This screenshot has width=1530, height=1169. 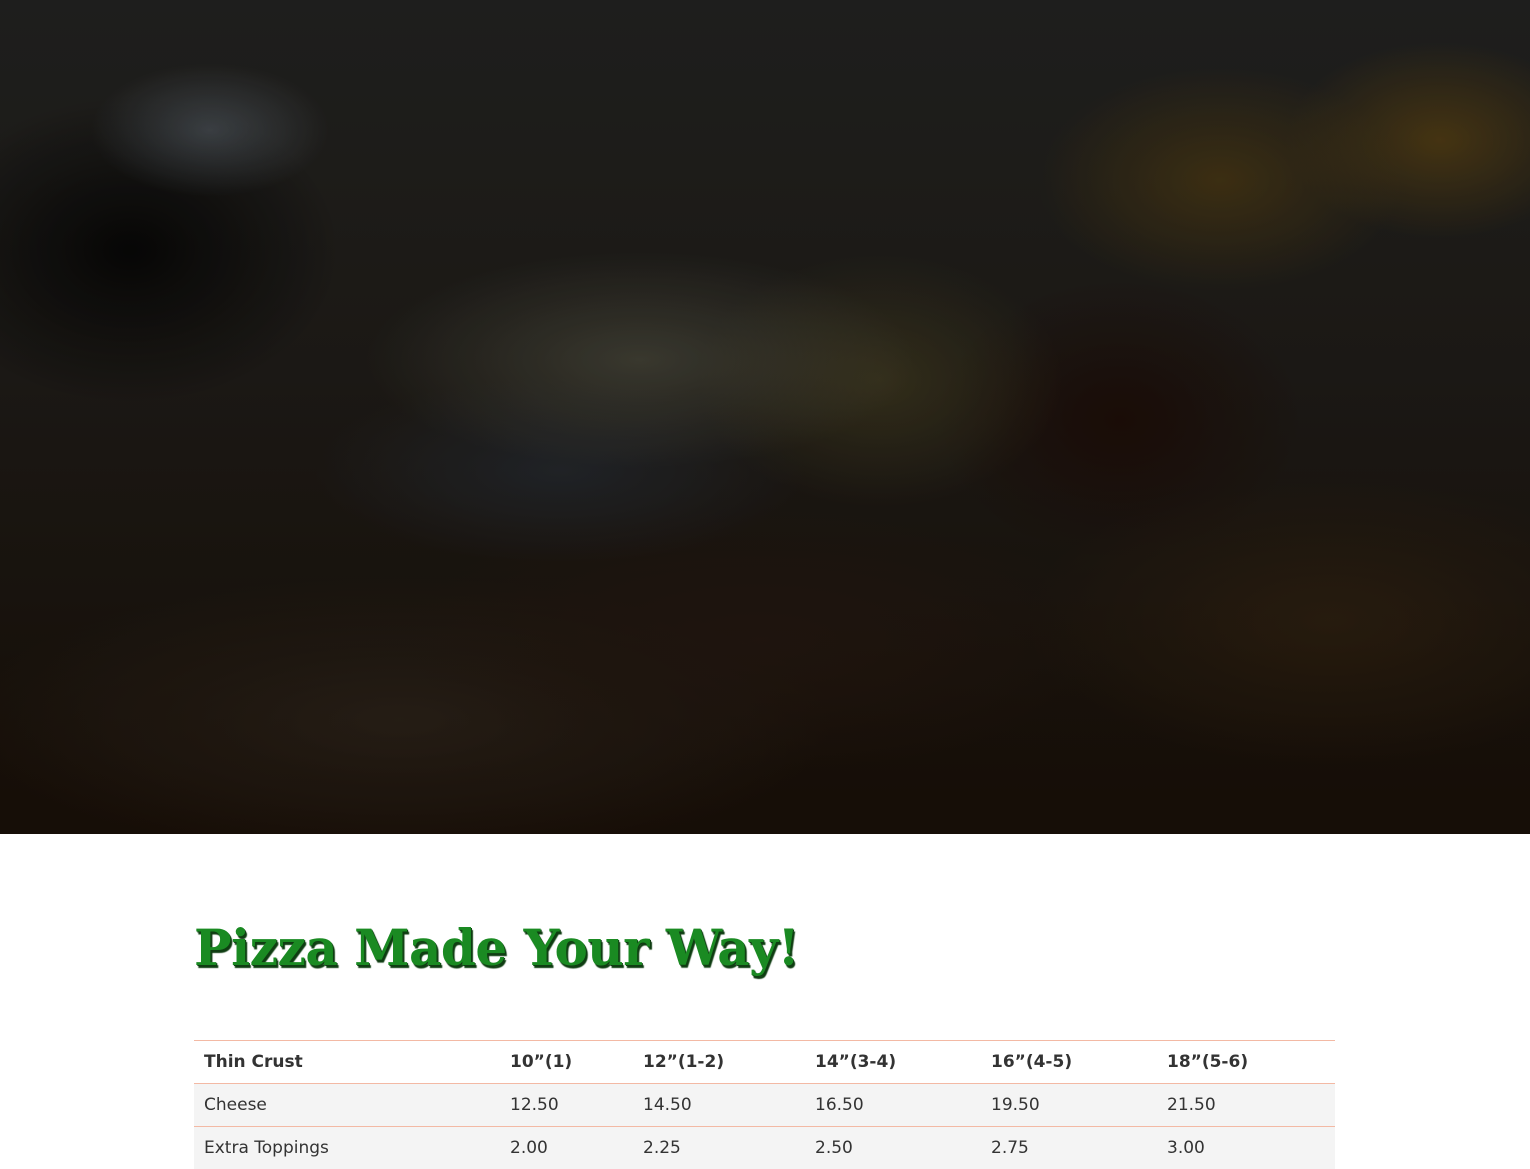 What do you see at coordinates (893, 1105) in the screenshot?
I see `price-cell: 16.50` at bounding box center [893, 1105].